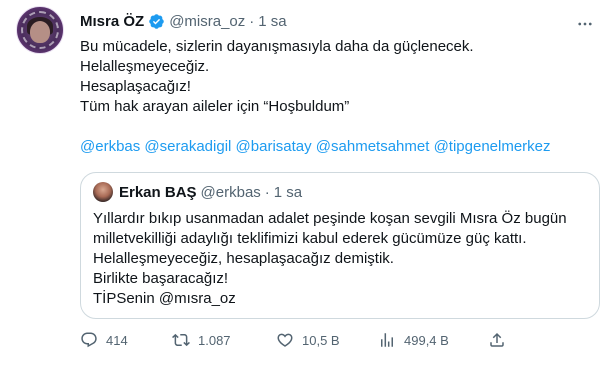 This screenshot has height=371, width=613. Describe the element at coordinates (89, 340) in the screenshot. I see `reply-icon` at that location.